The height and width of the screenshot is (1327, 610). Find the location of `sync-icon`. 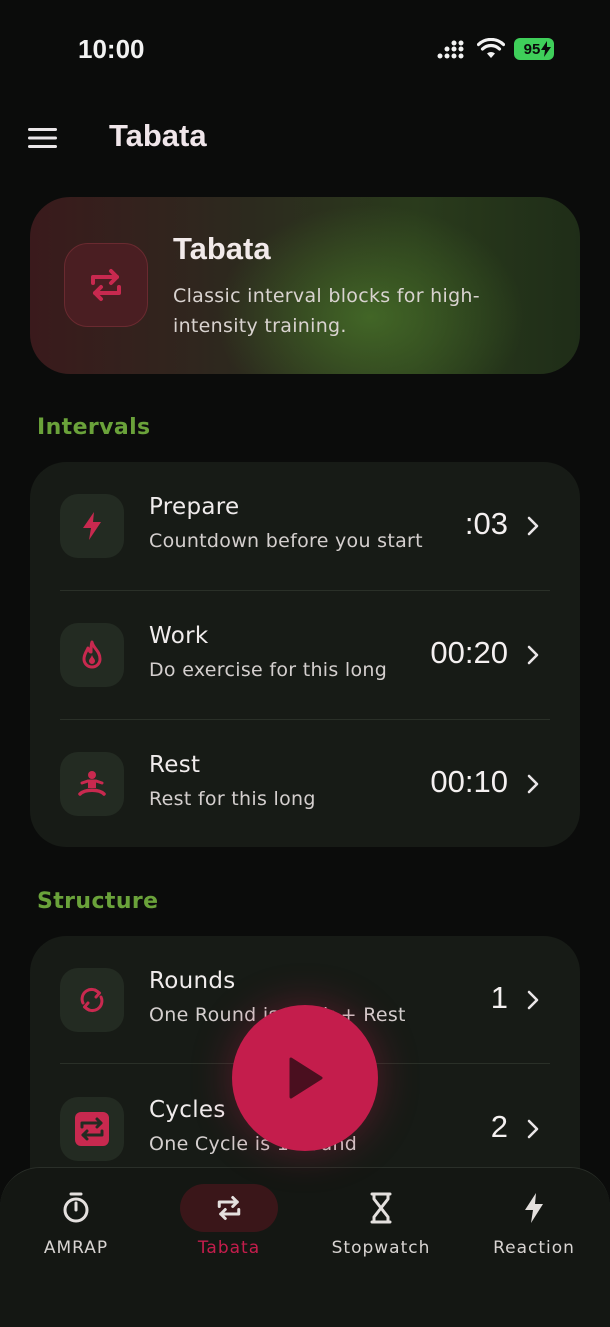

sync-icon is located at coordinates (92, 1000).